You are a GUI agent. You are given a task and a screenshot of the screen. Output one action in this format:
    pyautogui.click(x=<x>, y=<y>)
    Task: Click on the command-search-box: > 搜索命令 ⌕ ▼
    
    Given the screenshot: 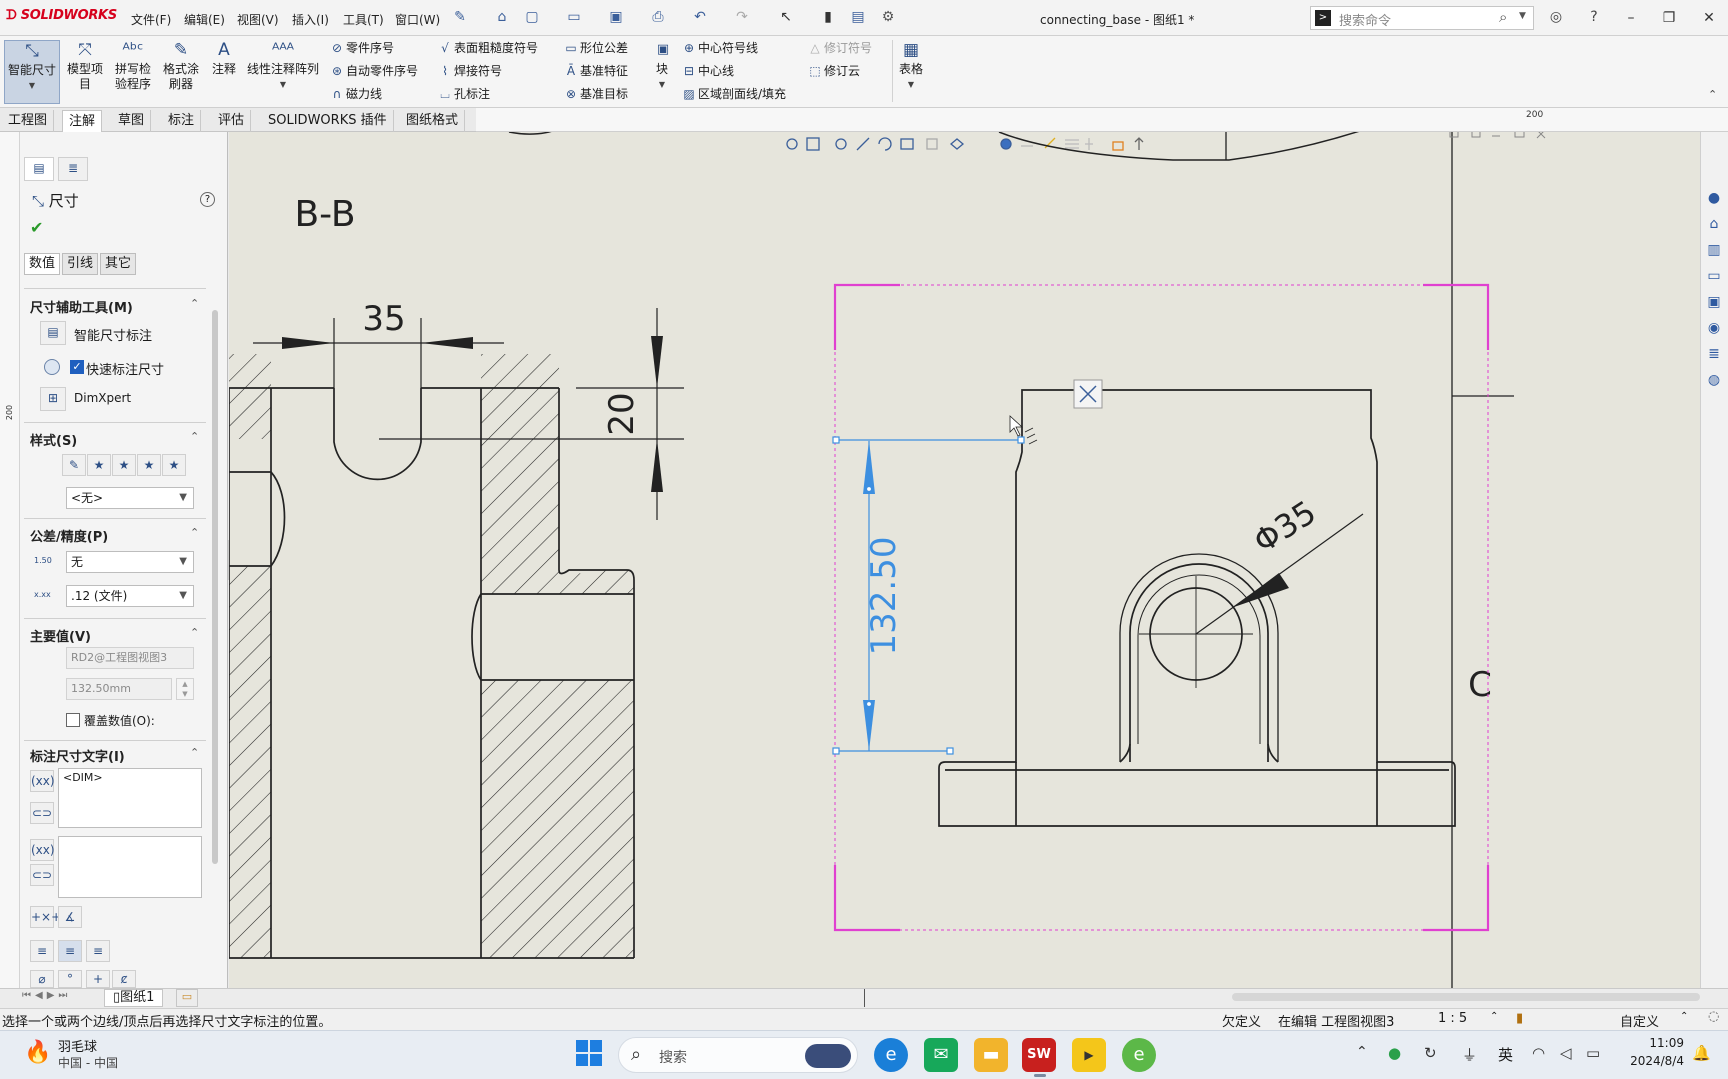 What is the action you would take?
    pyautogui.click(x=1422, y=18)
    